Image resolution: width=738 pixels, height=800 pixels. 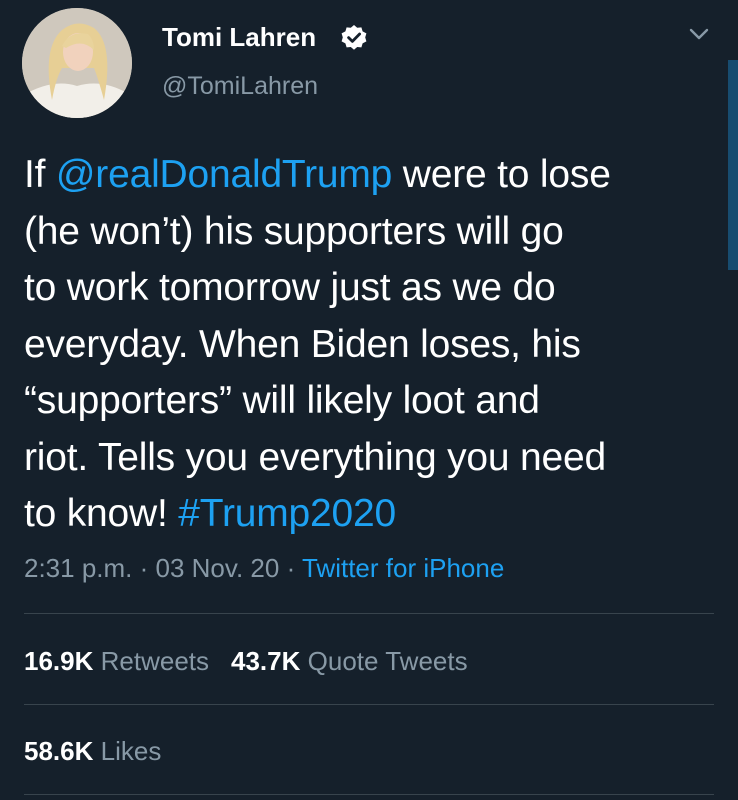 I want to click on engagement-stats: 16.9K Retweets 43.7K Quote Tweets, so click(x=257, y=661).